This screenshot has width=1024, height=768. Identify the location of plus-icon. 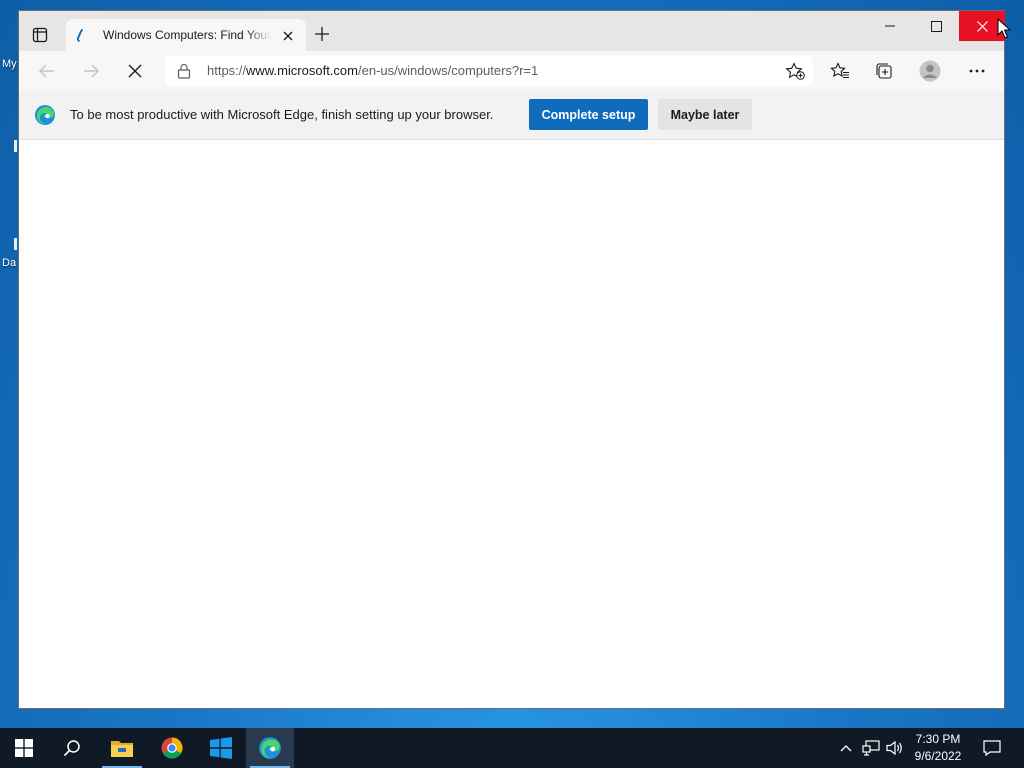
(322, 34).